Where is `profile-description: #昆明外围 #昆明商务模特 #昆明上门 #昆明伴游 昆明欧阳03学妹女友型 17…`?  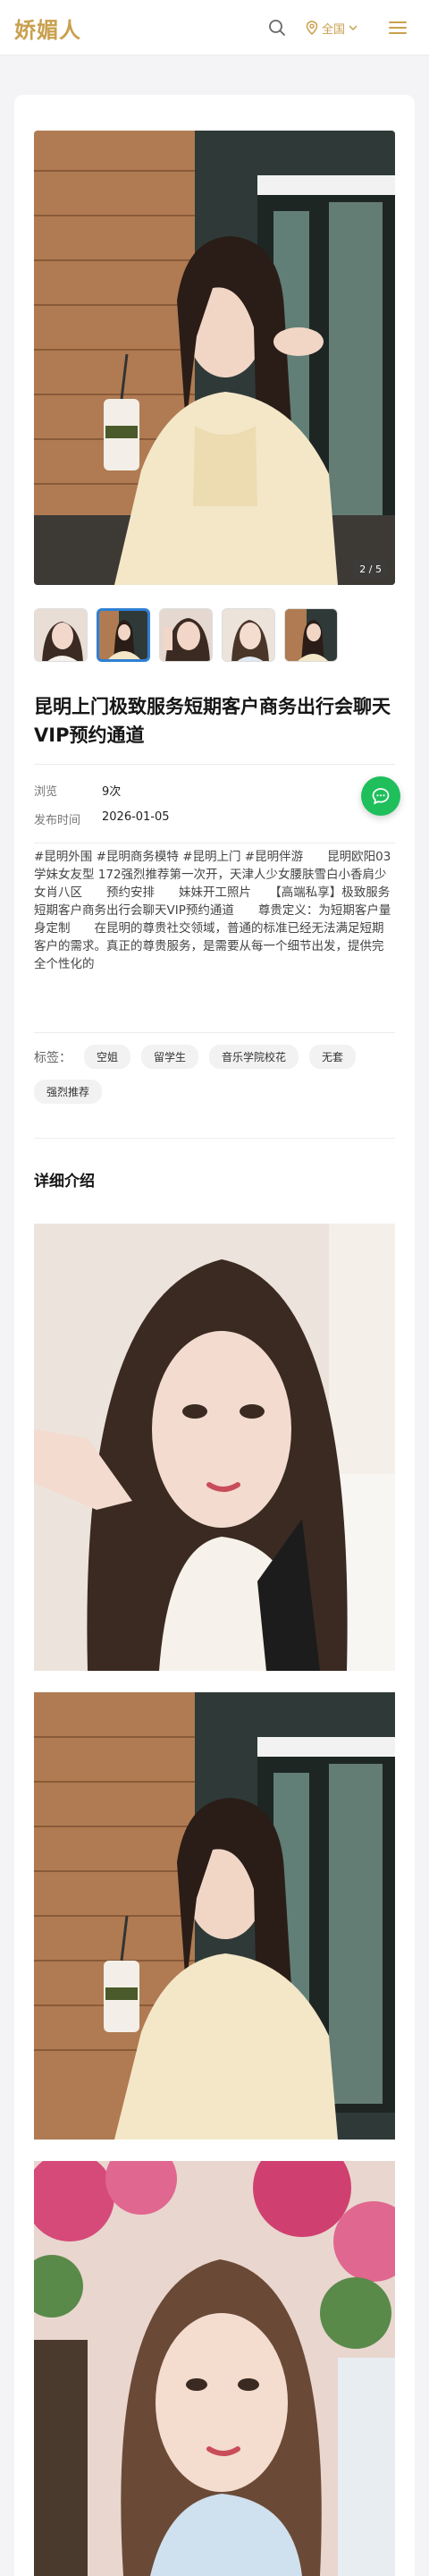
profile-description: #昆明外围 #昆明商务模特 #昆明上门 #昆明伴游 昆明欧阳03学妹女友型 17… is located at coordinates (213, 910).